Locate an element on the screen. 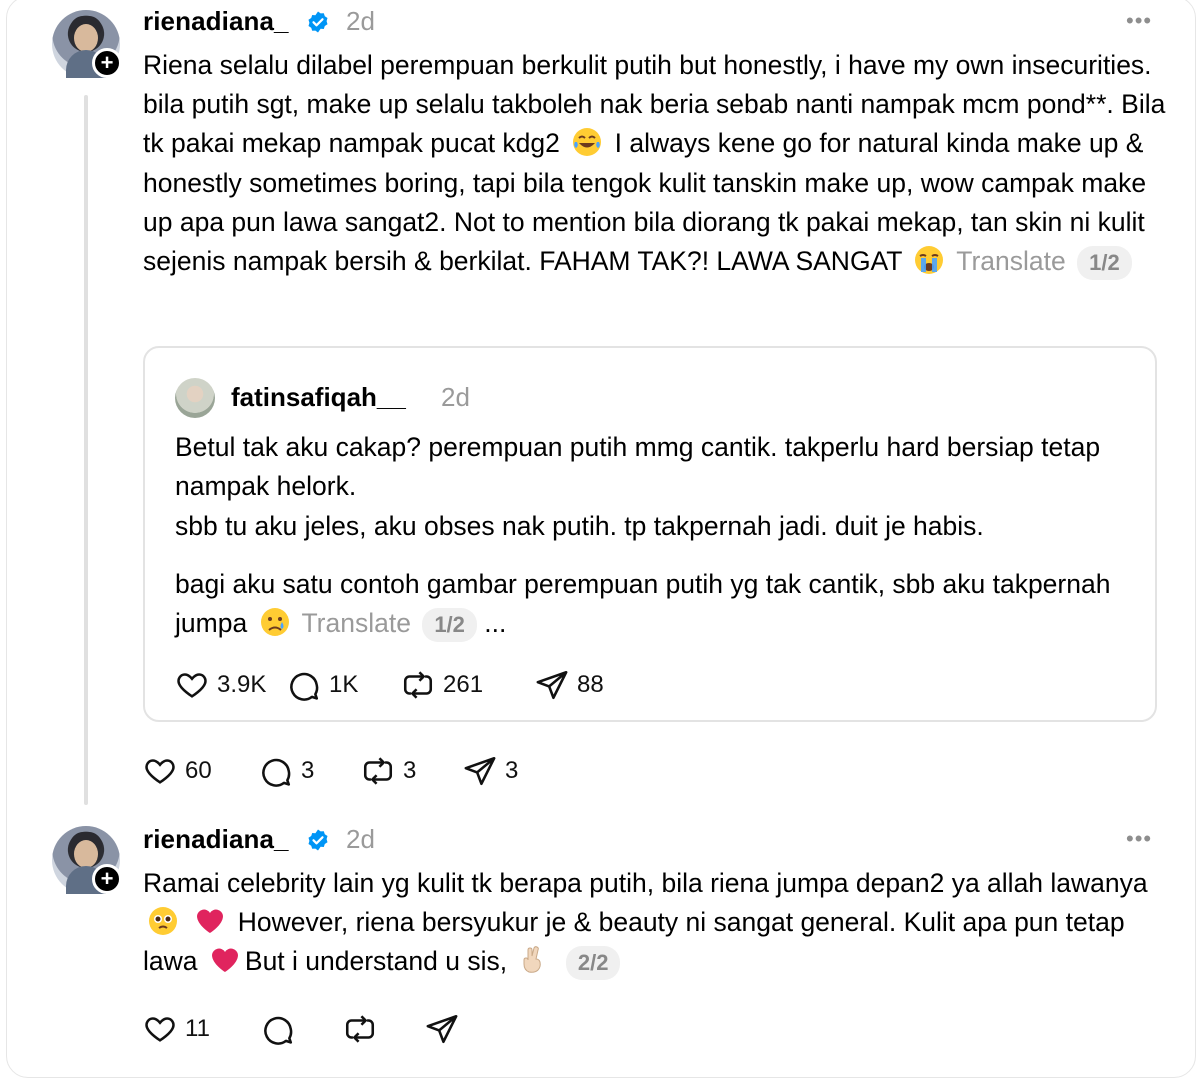  share-button: 88 is located at coordinates (569, 685).